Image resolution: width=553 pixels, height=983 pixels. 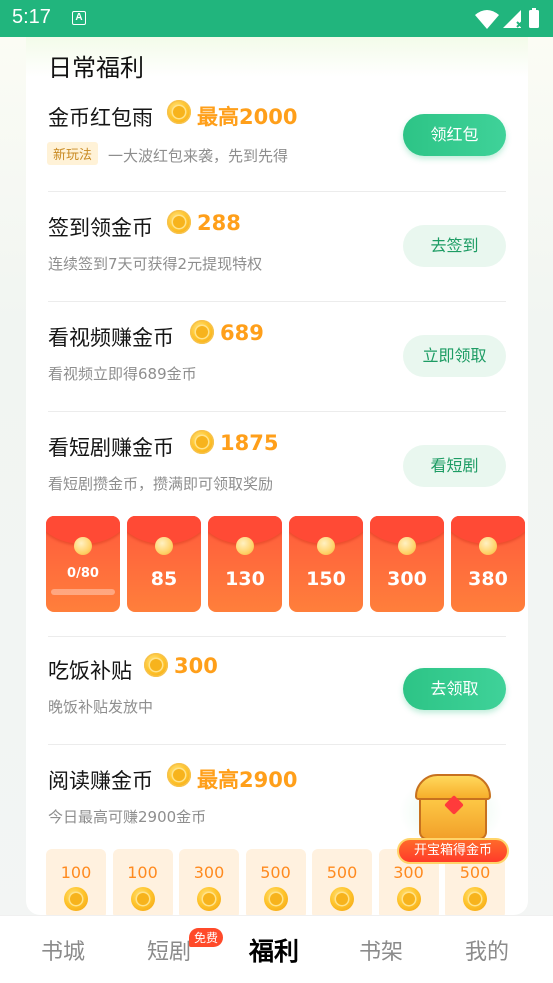 I want to click on packet-value: 0/80, so click(x=83, y=573).